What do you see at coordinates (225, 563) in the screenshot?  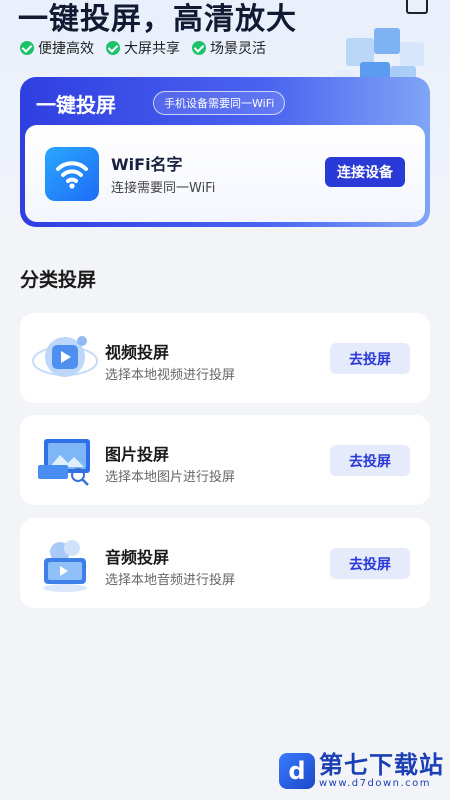 I see `category-card-audio: 音频投屏 选择本地音频进行投屏 去投屏` at bounding box center [225, 563].